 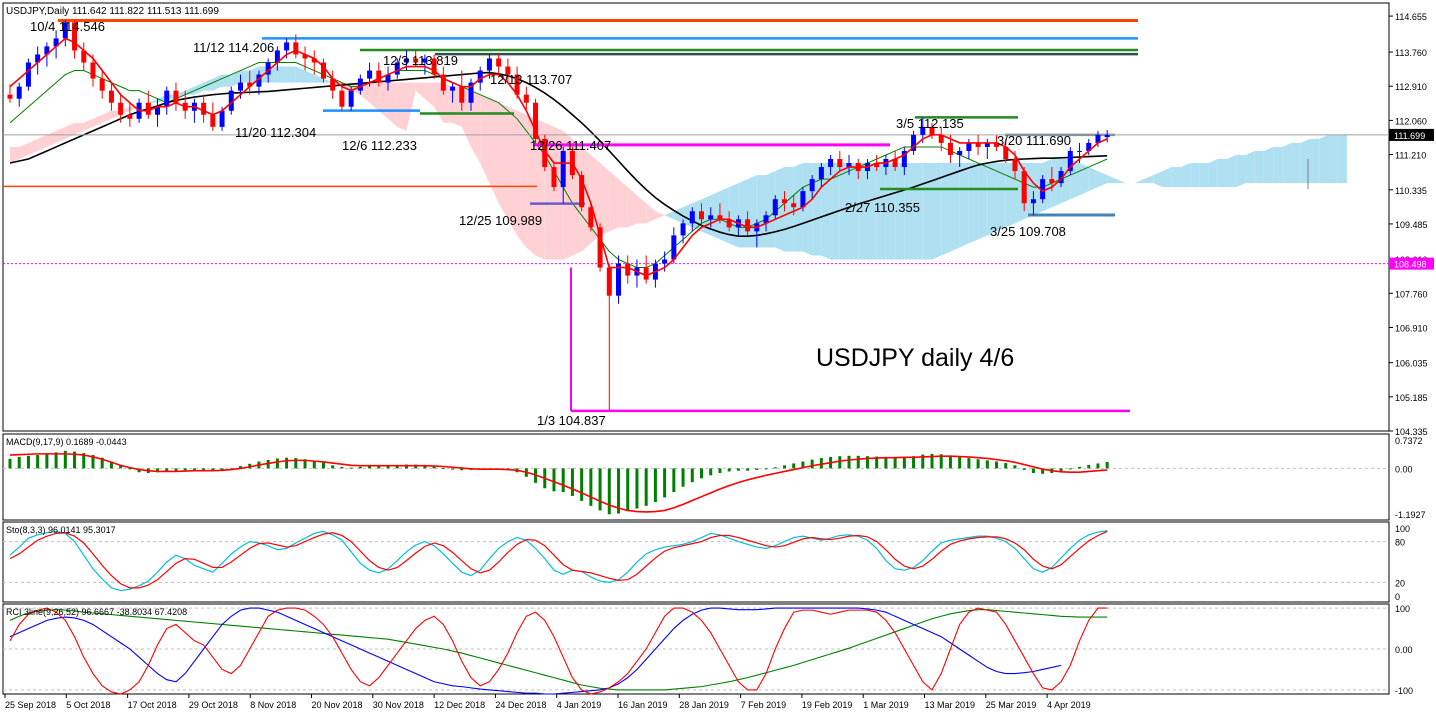 What do you see at coordinates (1028, 231) in the screenshot?
I see `annotation-label: 3/25 109.708` at bounding box center [1028, 231].